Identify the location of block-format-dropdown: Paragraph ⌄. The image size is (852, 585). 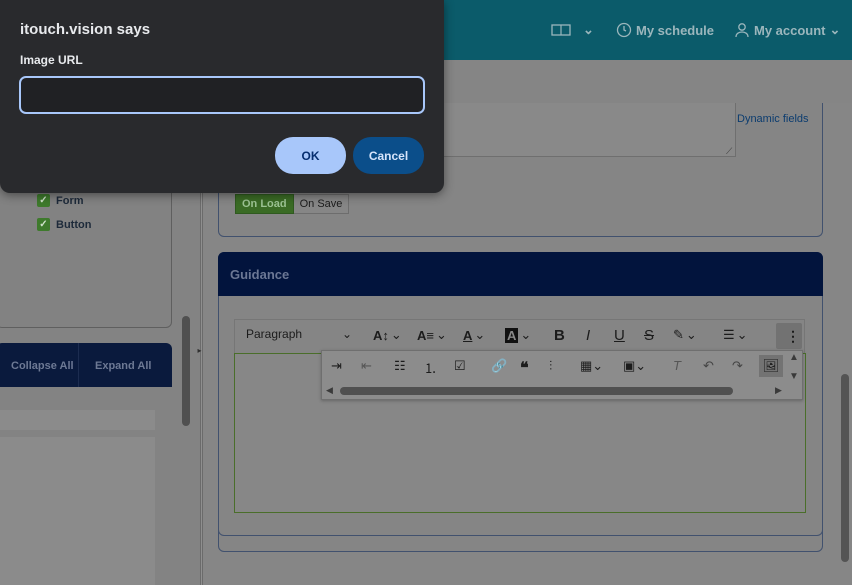
(299, 334).